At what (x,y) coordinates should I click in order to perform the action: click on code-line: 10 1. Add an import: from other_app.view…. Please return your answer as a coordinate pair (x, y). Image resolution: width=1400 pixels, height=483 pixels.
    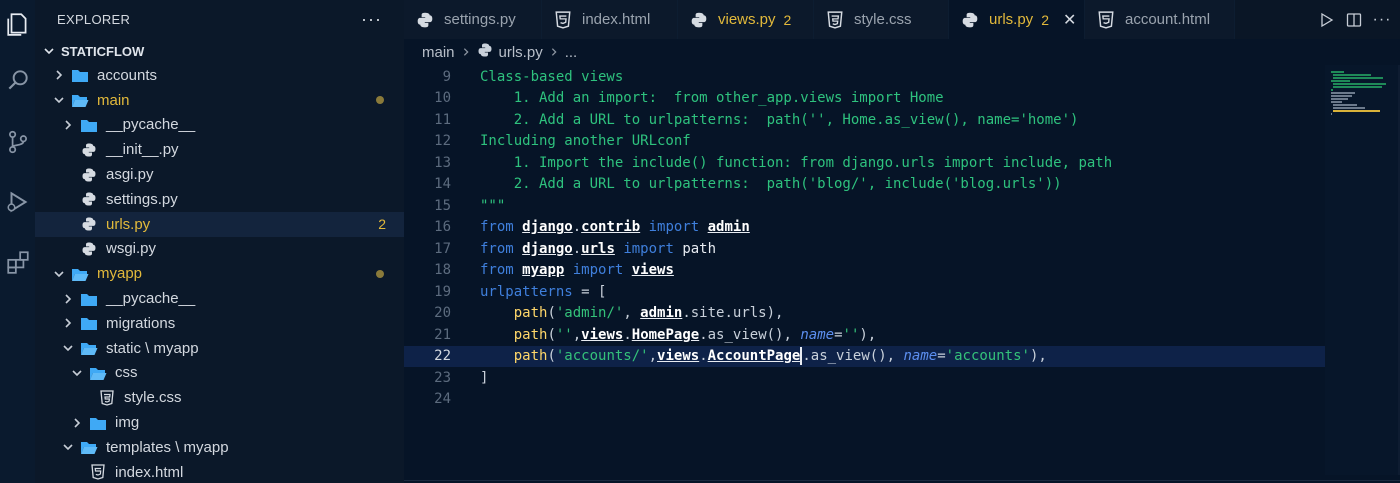
    Looking at the image, I should click on (864, 99).